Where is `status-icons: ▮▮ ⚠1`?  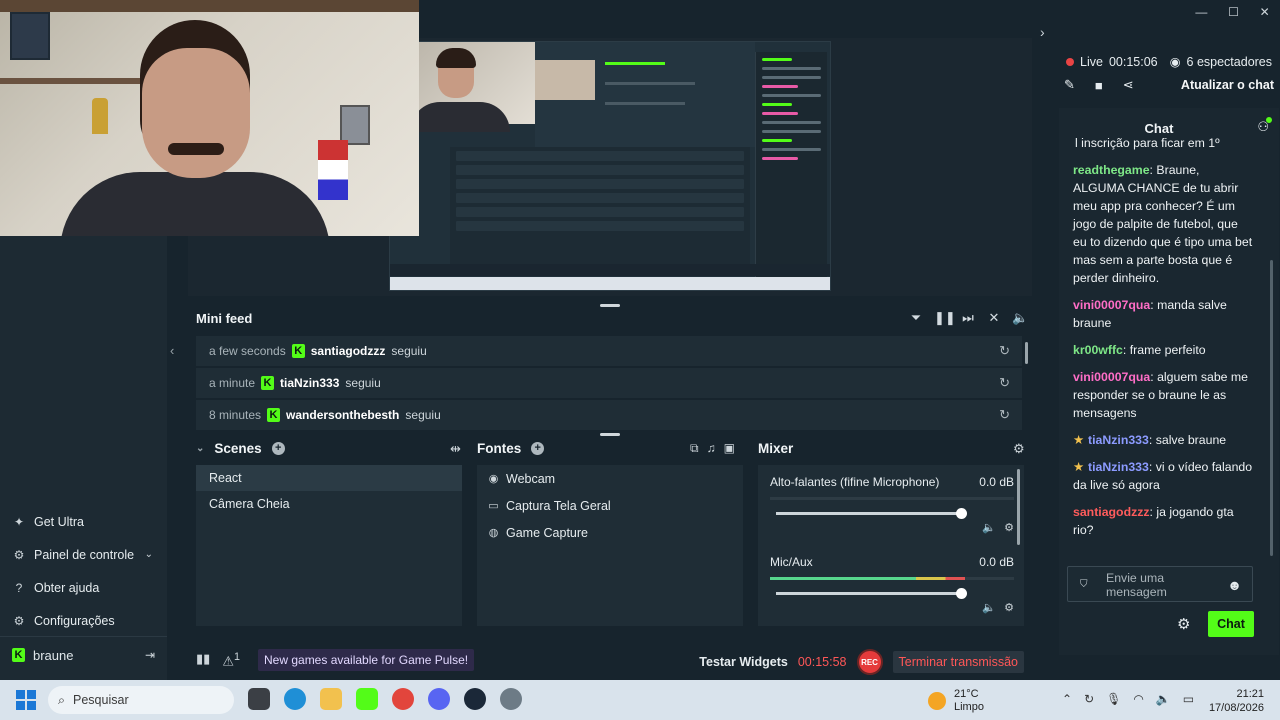
status-icons: ▮▮ ⚠1 is located at coordinates (218, 660).